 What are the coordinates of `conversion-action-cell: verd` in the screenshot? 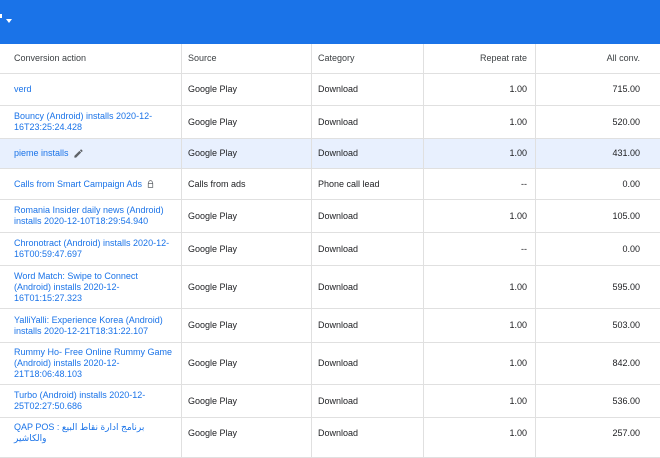 It's located at (91, 89).